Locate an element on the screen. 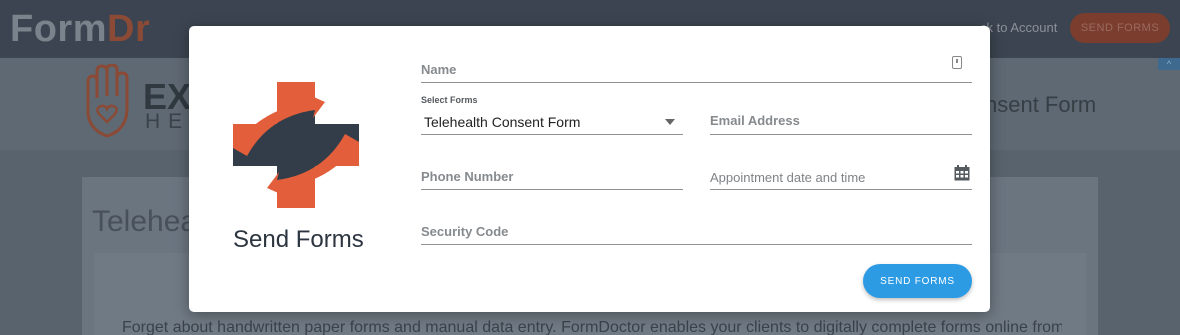 The width and height of the screenshot is (1180, 335). logo-form-text: Form is located at coordinates (58, 29).